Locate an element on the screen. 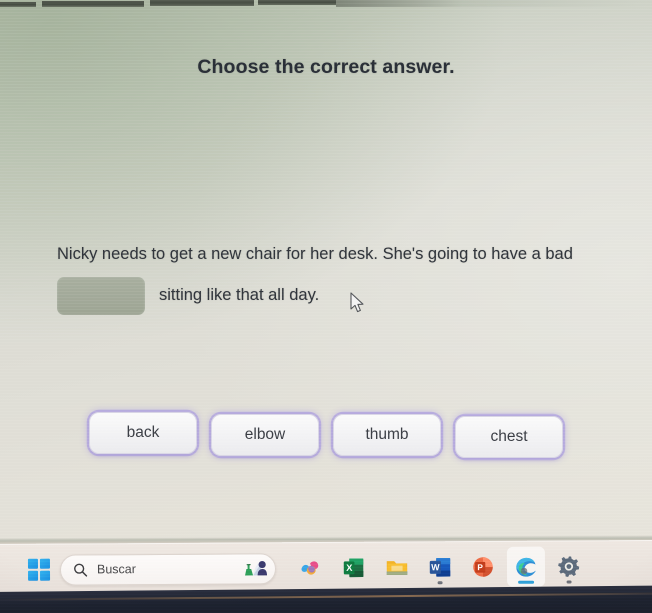 The width and height of the screenshot is (652, 613). taskbar-item-excel: X is located at coordinates (354, 568).